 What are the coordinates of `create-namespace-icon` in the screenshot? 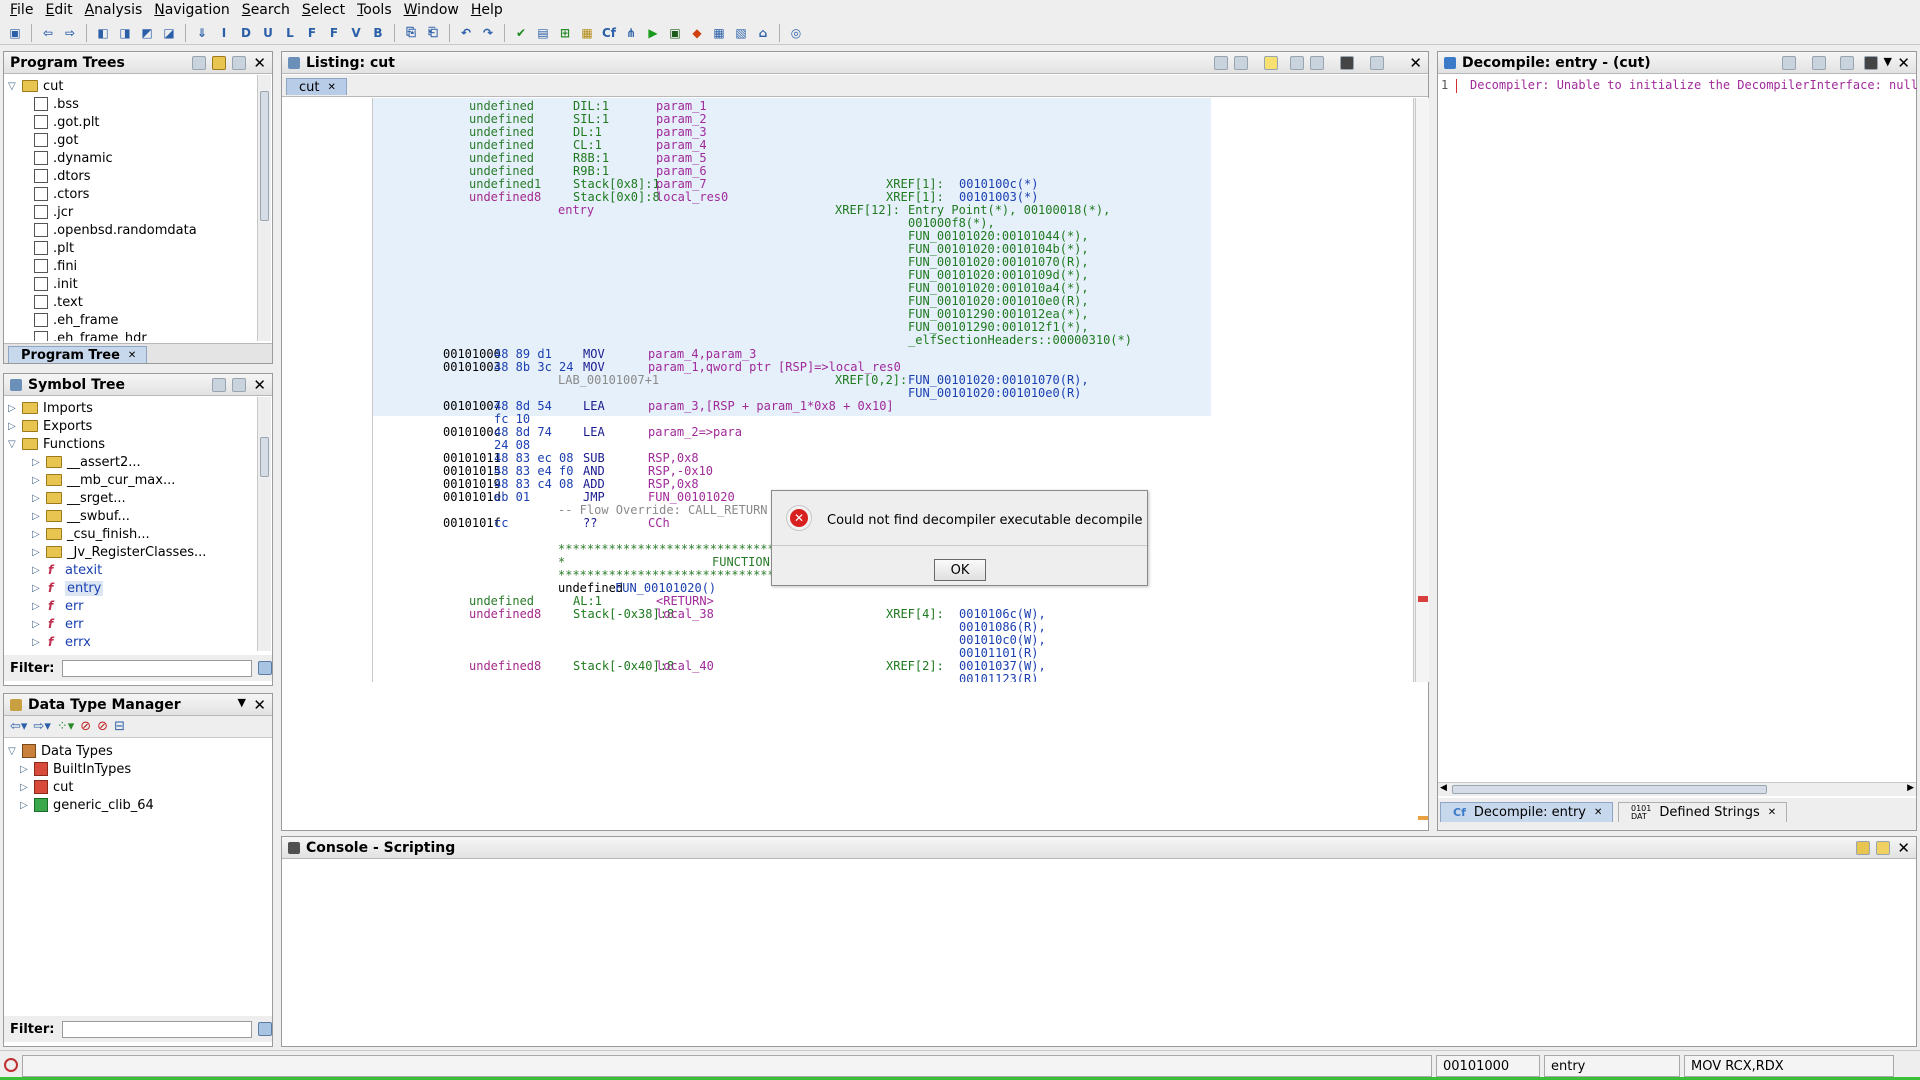 It's located at (219, 385).